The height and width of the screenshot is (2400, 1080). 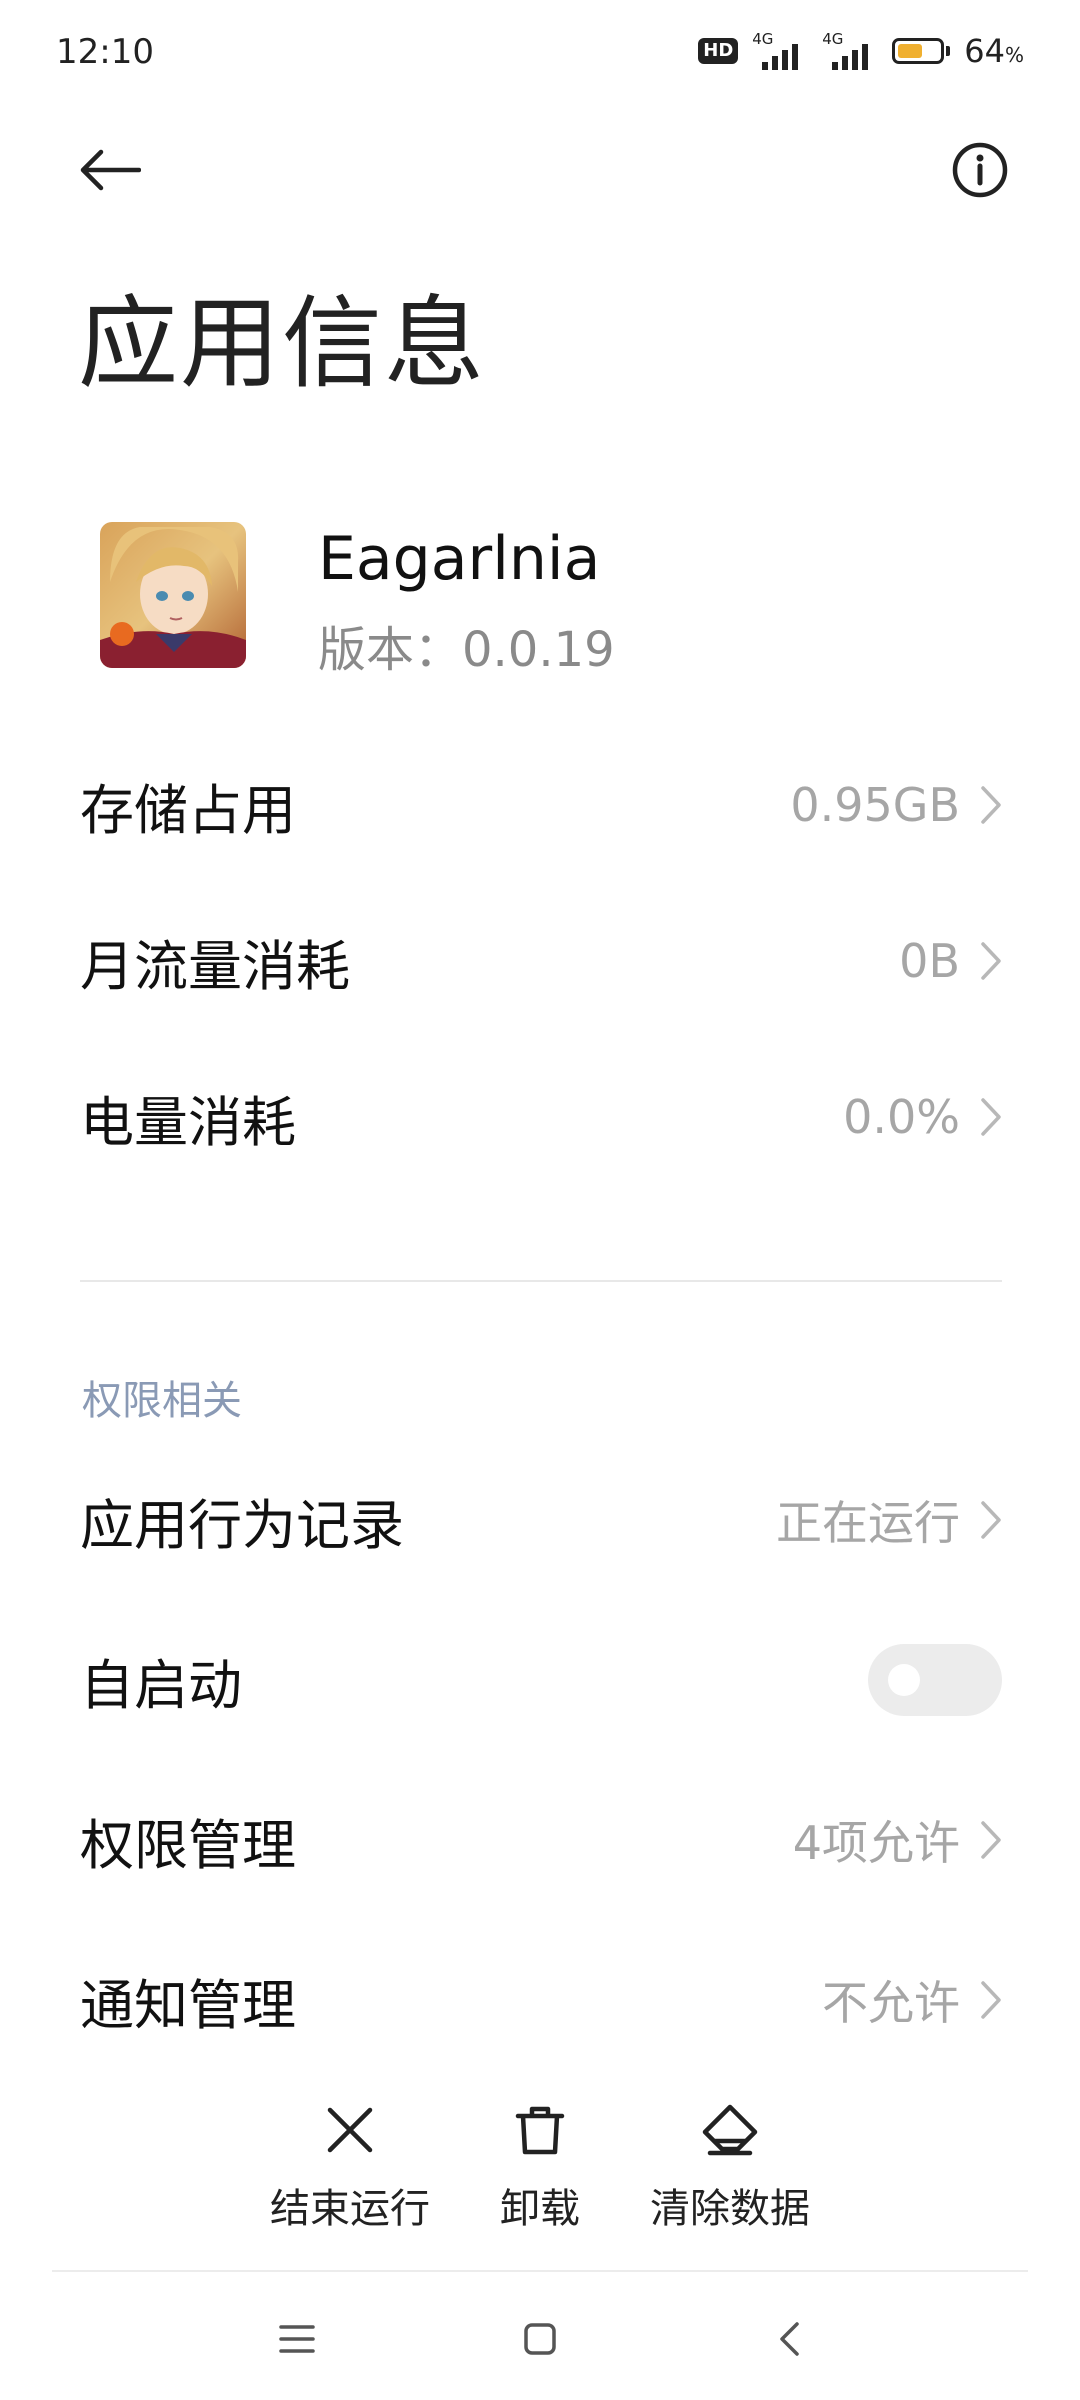 I want to click on app-icon, so click(x=173, y=595).